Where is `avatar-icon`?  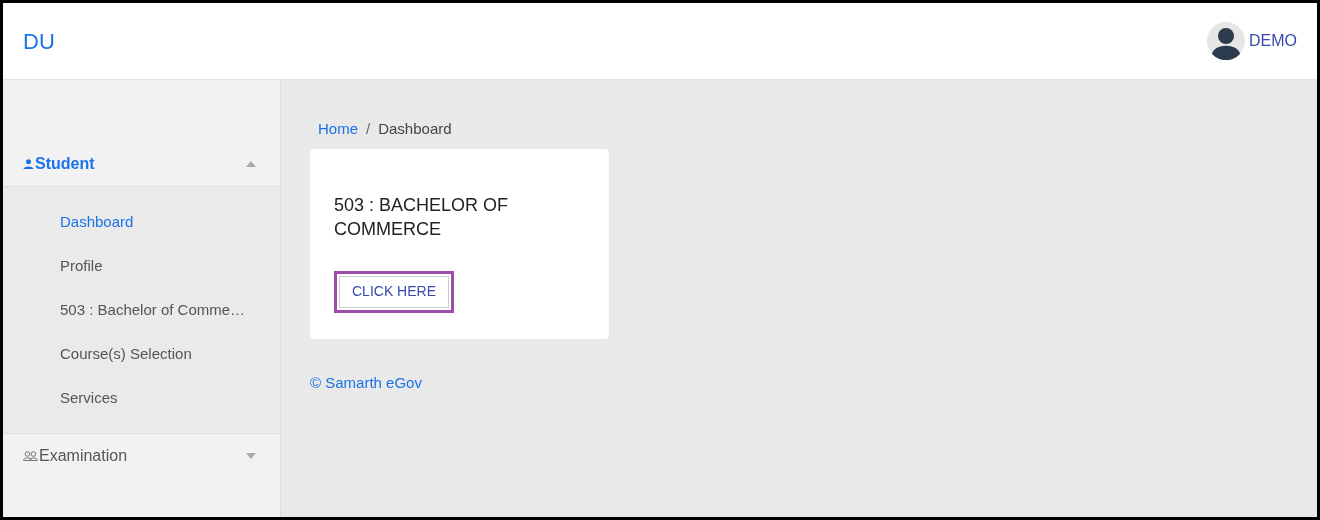 avatar-icon is located at coordinates (1226, 41).